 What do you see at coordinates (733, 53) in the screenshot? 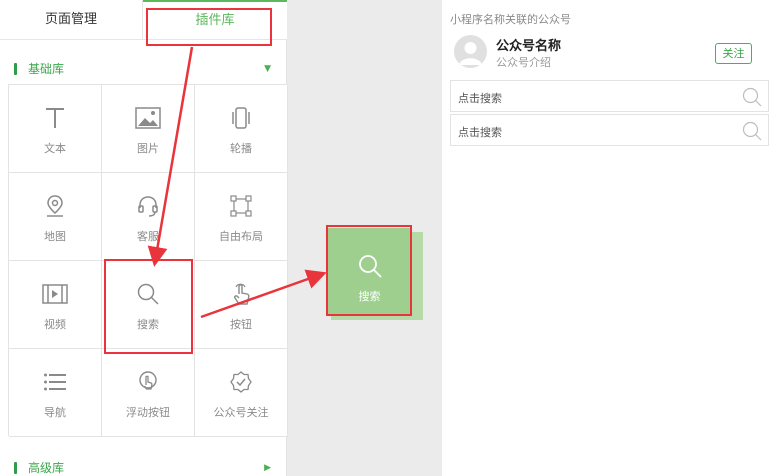
I see `follow-button: 关注` at bounding box center [733, 53].